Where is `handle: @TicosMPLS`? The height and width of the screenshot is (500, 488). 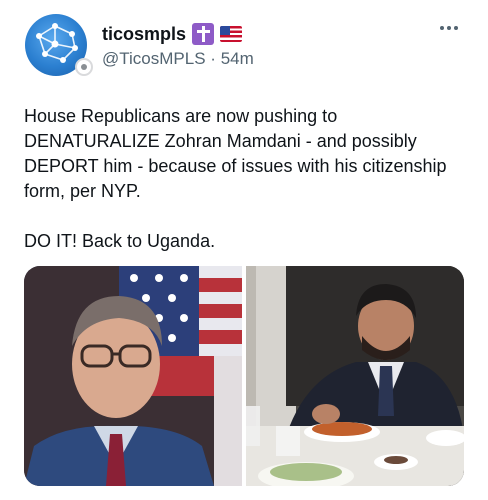
handle: @TicosMPLS is located at coordinates (154, 58).